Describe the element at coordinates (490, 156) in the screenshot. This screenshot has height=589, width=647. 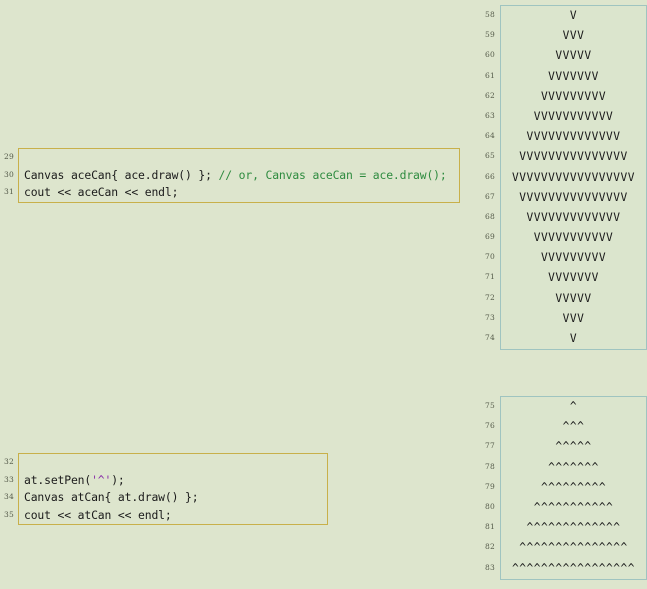
I see `line-number: 65` at that location.